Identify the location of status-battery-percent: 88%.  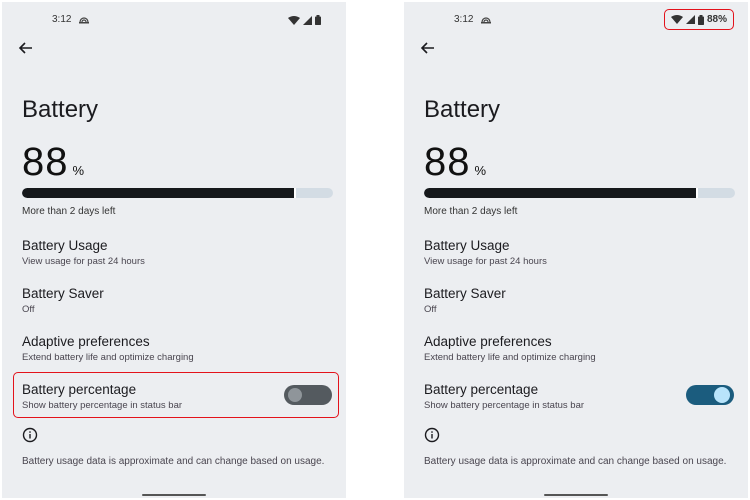
(716, 19).